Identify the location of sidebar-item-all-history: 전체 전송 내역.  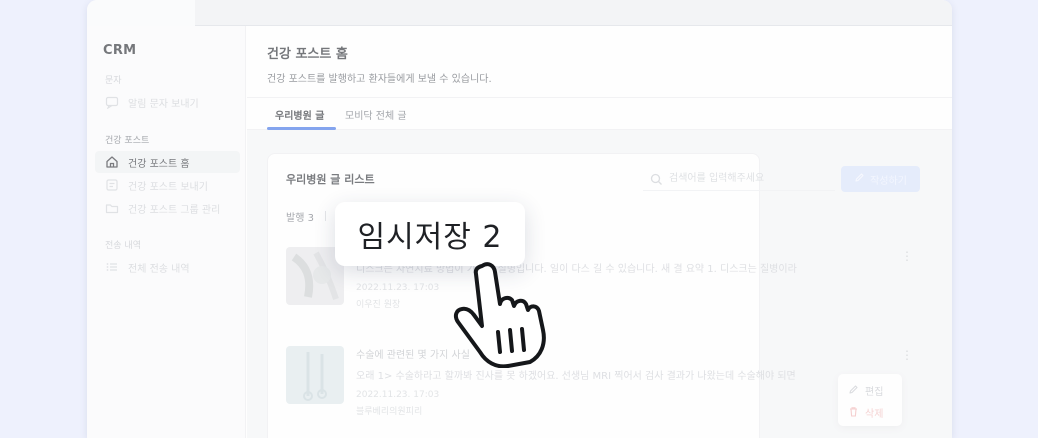
(167, 267).